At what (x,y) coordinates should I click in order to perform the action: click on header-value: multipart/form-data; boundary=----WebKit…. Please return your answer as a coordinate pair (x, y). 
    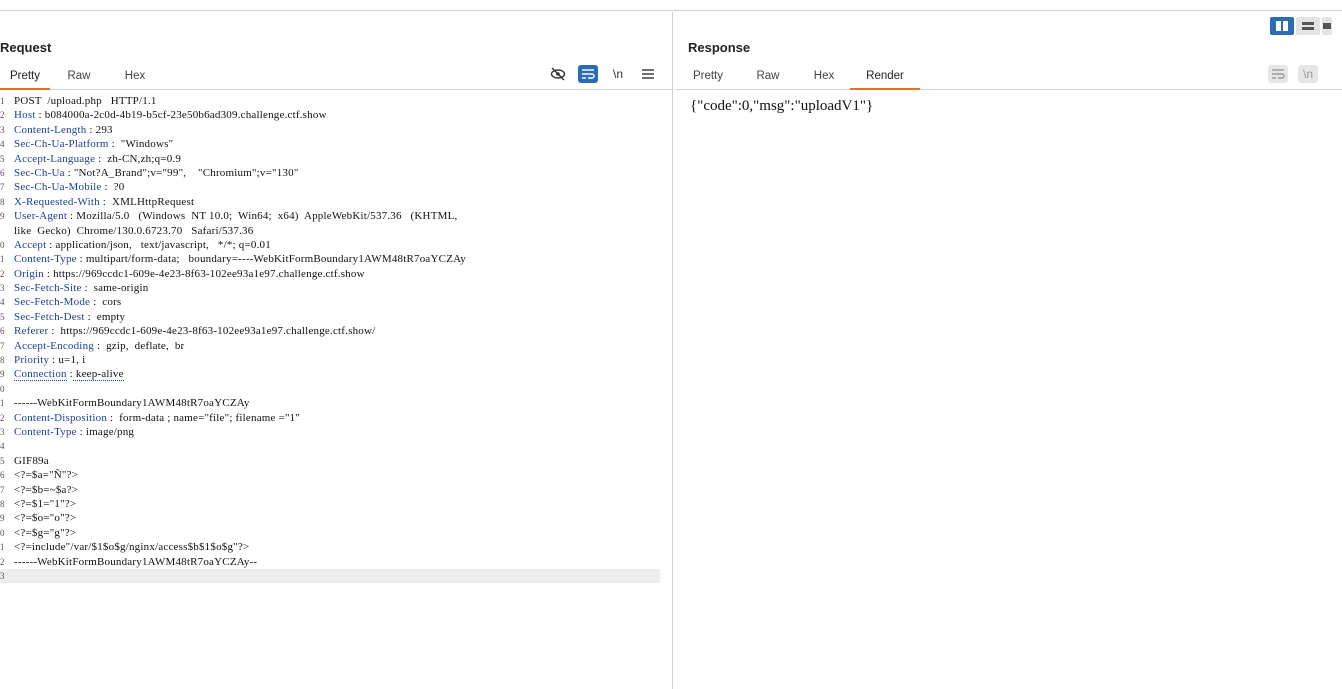
    Looking at the image, I should click on (274, 259).